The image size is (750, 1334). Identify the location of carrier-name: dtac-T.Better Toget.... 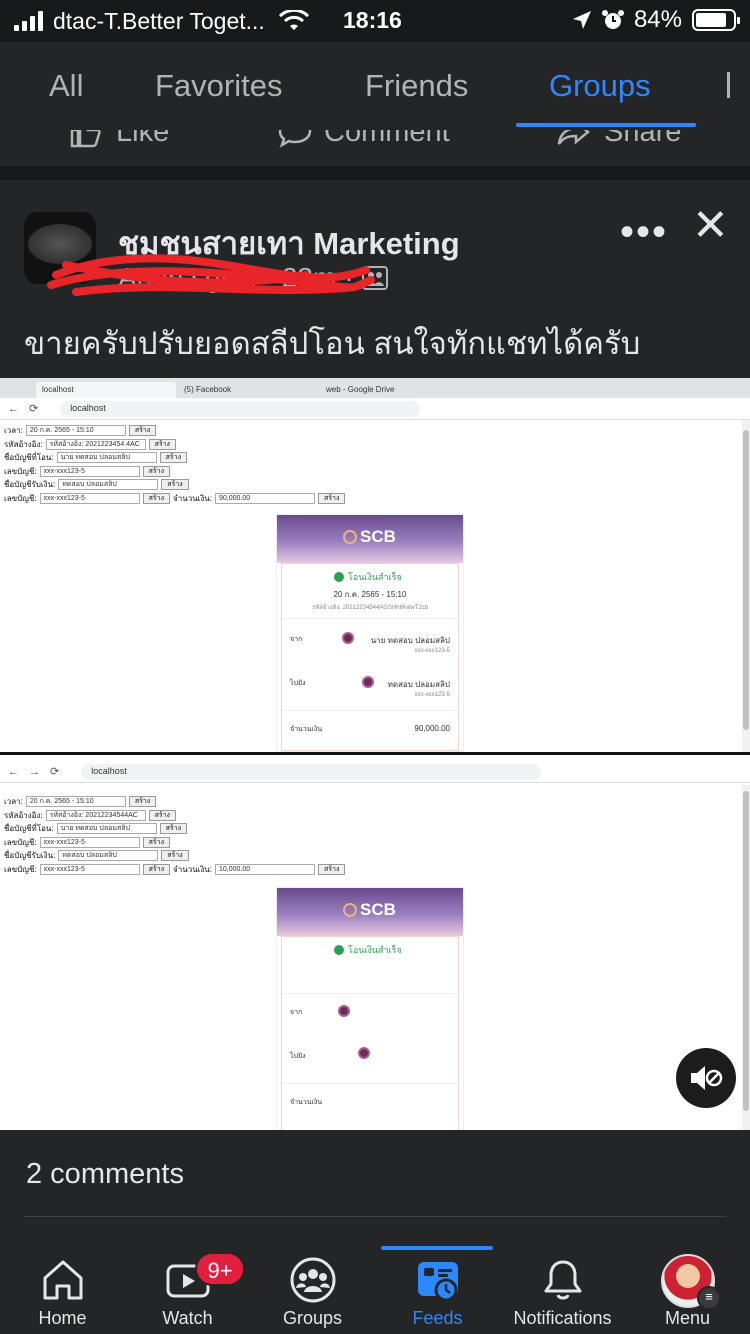
(159, 20).